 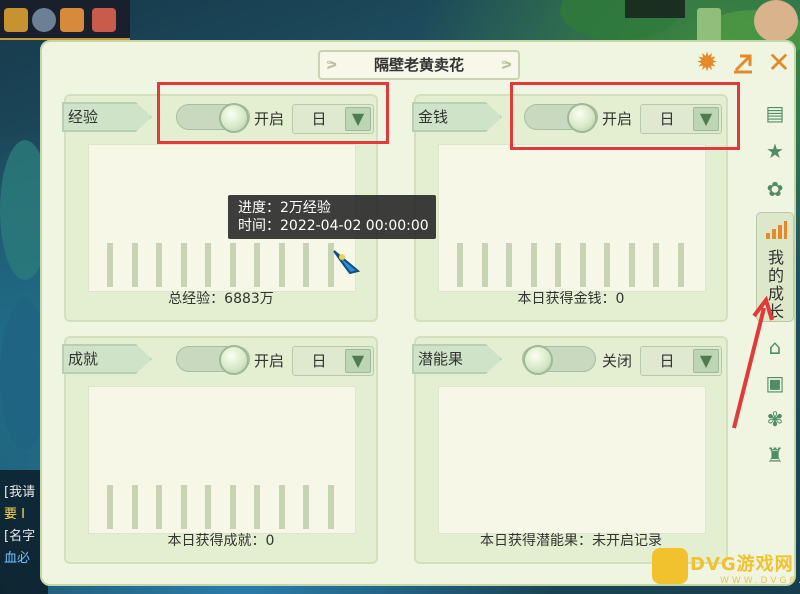 I want to click on gold-icon, so click(x=16, y=20).